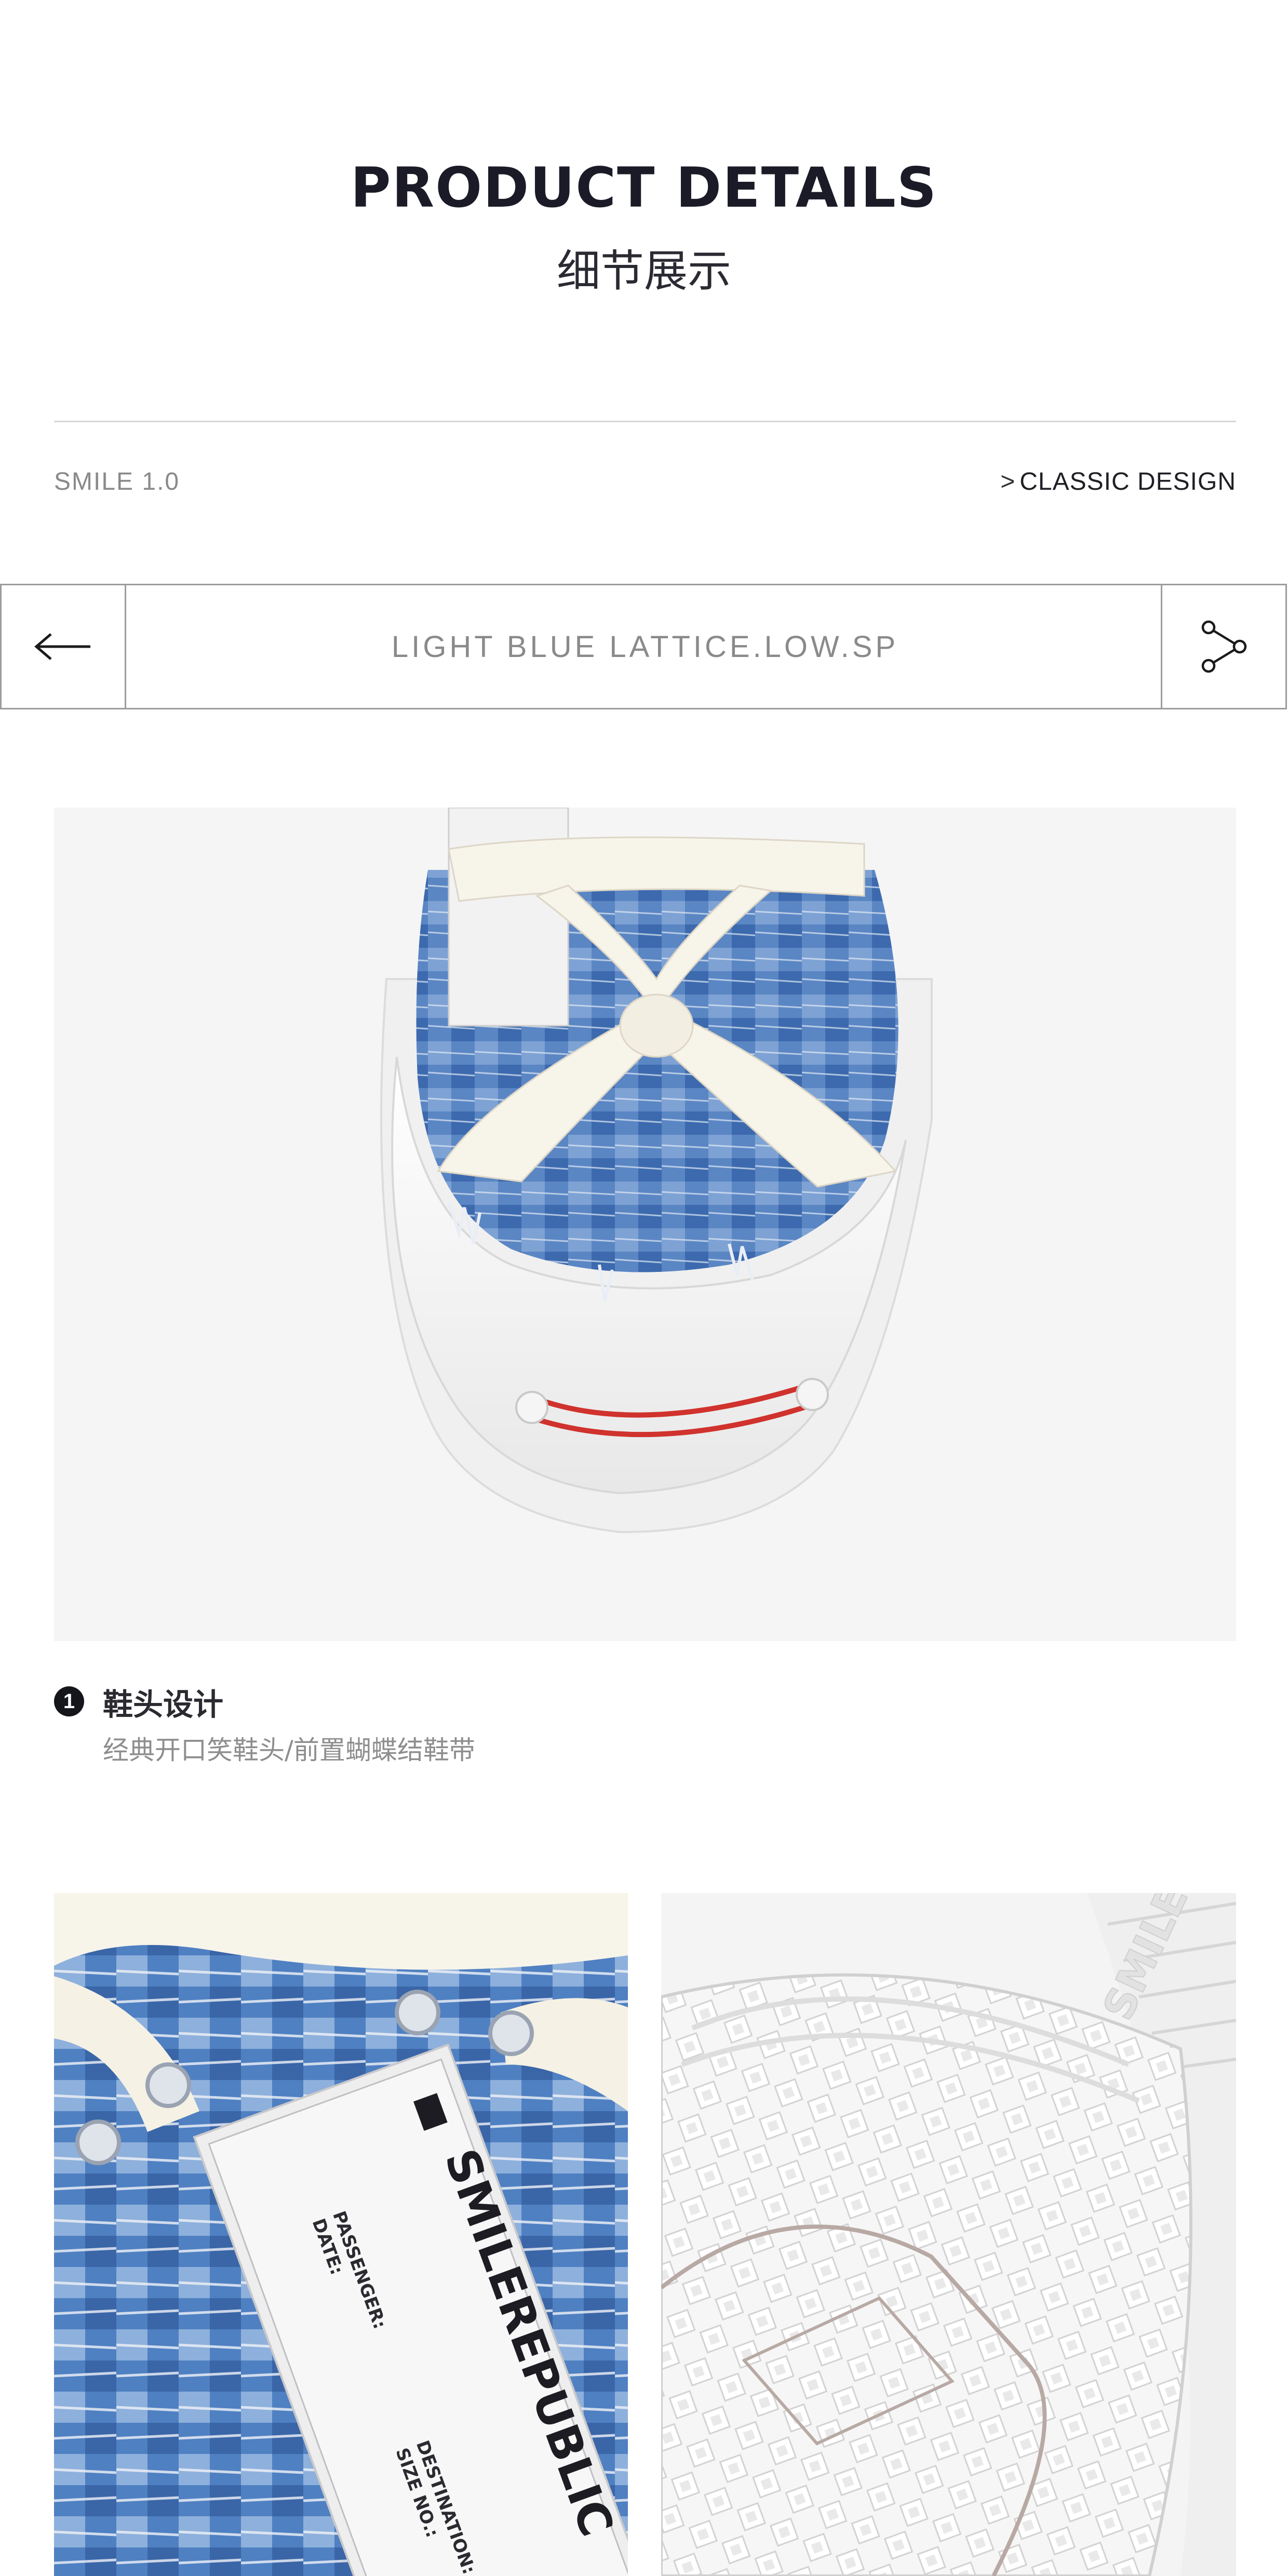  What do you see at coordinates (69, 1701) in the screenshot?
I see `feature-number-badge: 1` at bounding box center [69, 1701].